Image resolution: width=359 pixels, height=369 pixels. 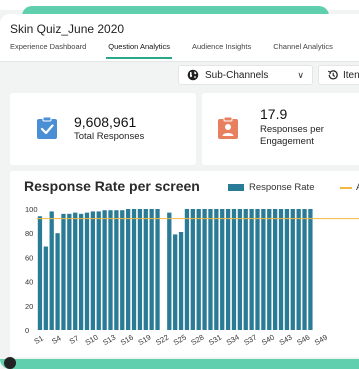 I want to click on x-tick-label: S34, so click(x=233, y=340).